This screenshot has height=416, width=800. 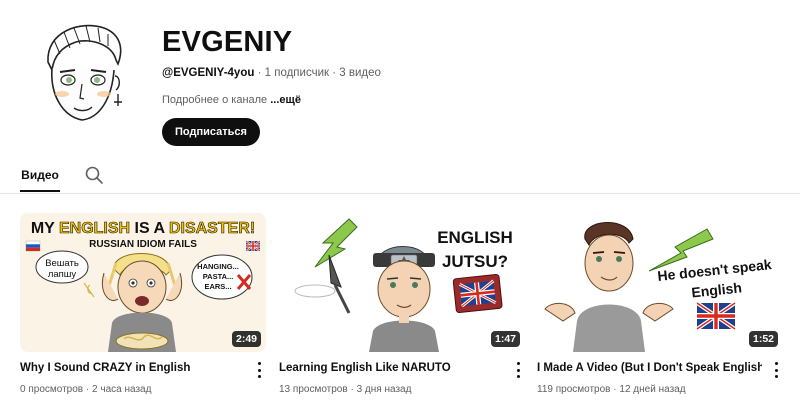 I want to click on thumbnail-illustration: He doesn't speak English, so click(x=660, y=282).